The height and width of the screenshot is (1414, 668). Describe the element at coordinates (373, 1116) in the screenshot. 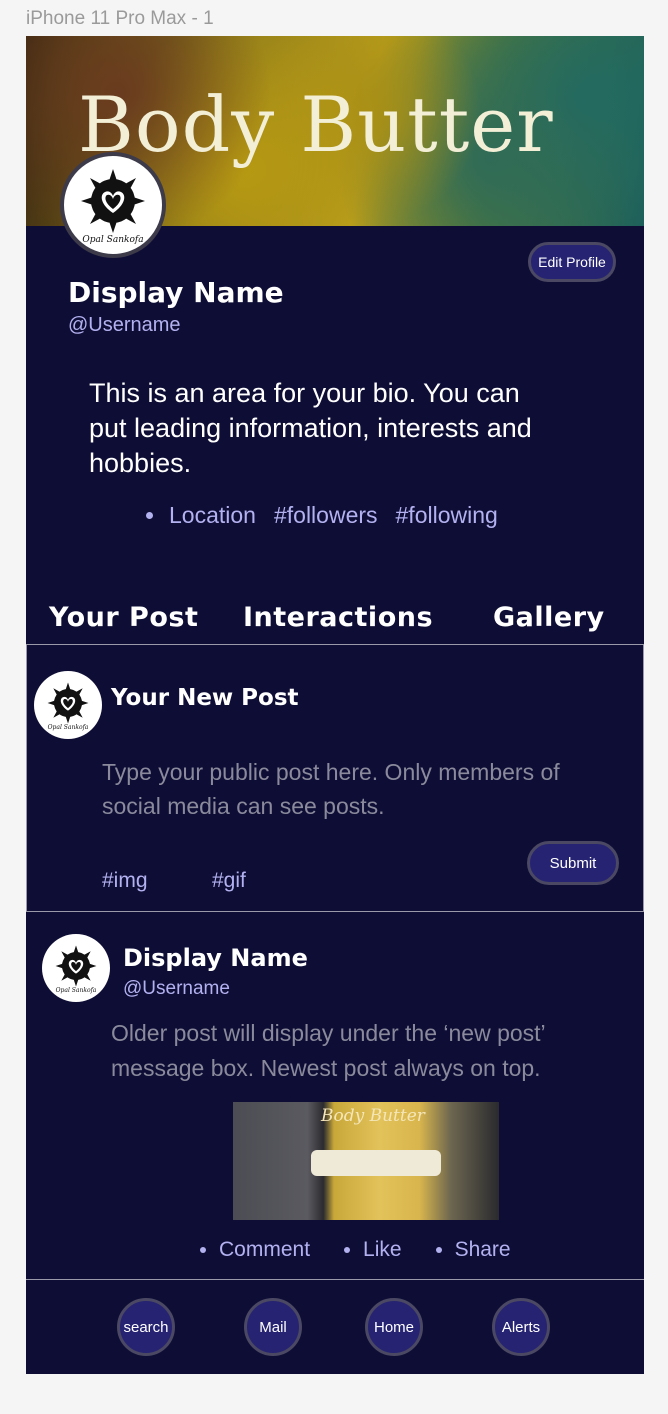

I see `post-image-label: Body Butter` at that location.